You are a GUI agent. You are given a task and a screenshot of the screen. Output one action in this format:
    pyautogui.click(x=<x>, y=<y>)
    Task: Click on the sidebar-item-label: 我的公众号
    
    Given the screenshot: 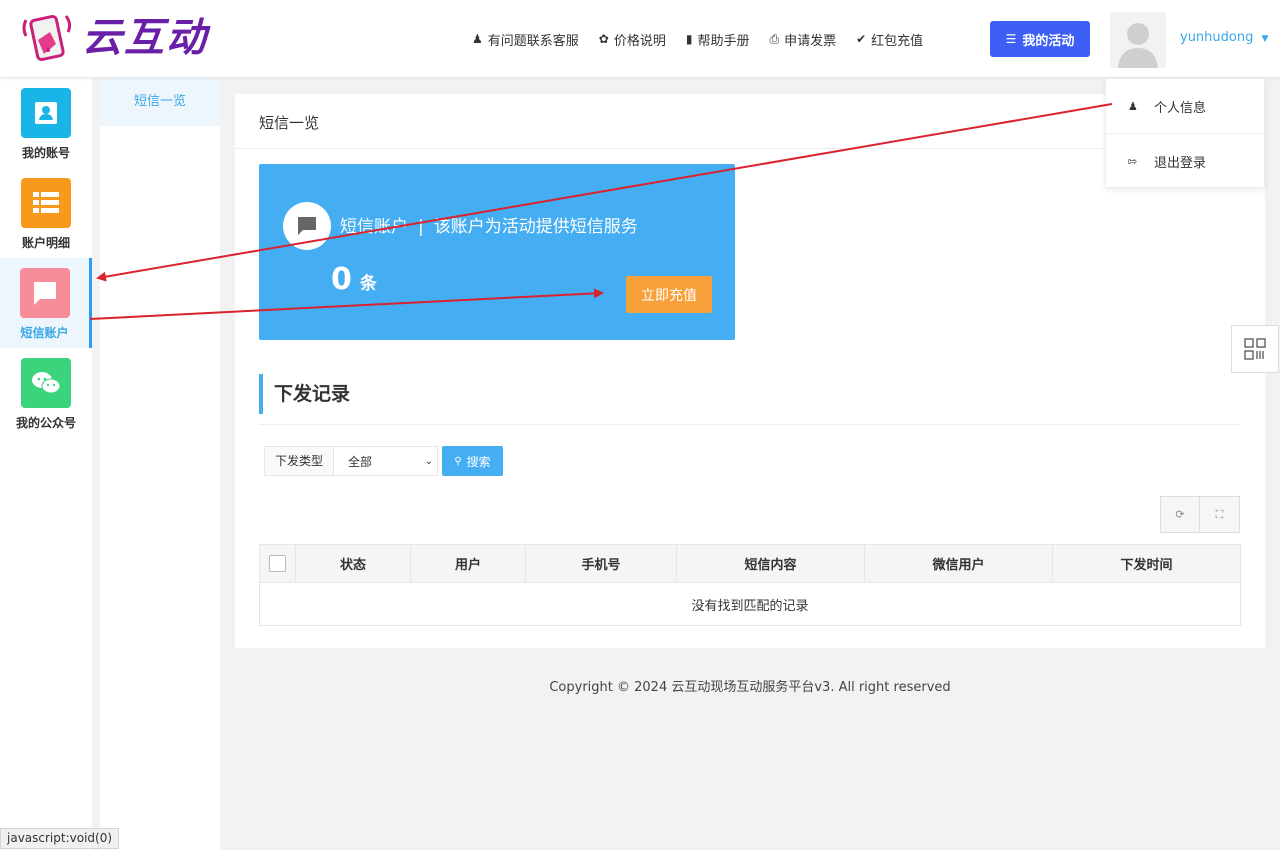 What is the action you would take?
    pyautogui.click(x=45, y=423)
    